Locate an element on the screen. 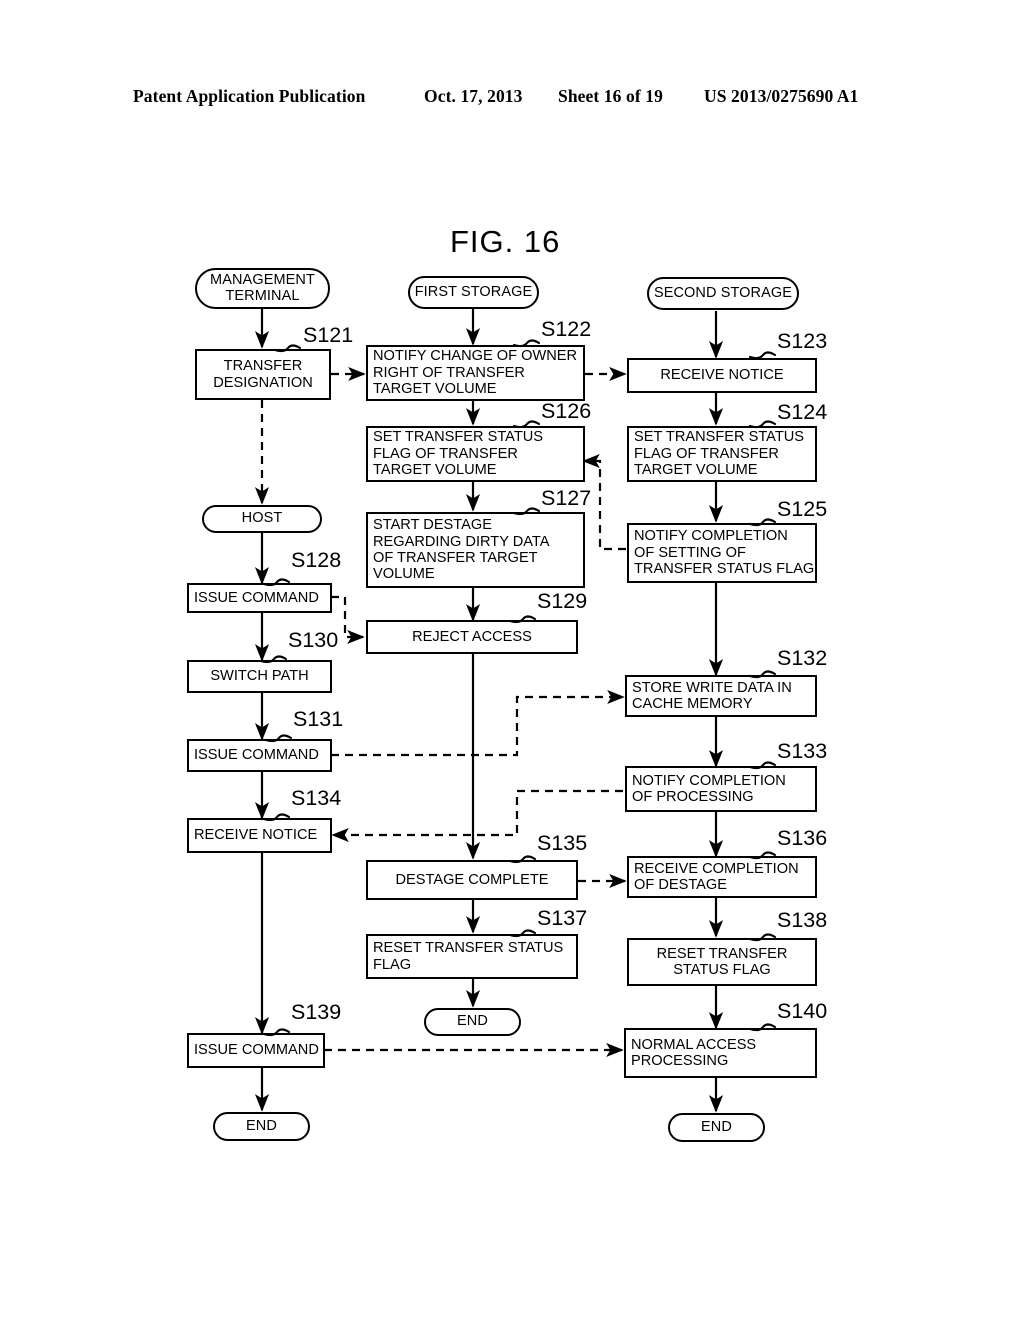 This screenshot has width=1024, height=1320. step-label-s137: S137 is located at coordinates (562, 918).